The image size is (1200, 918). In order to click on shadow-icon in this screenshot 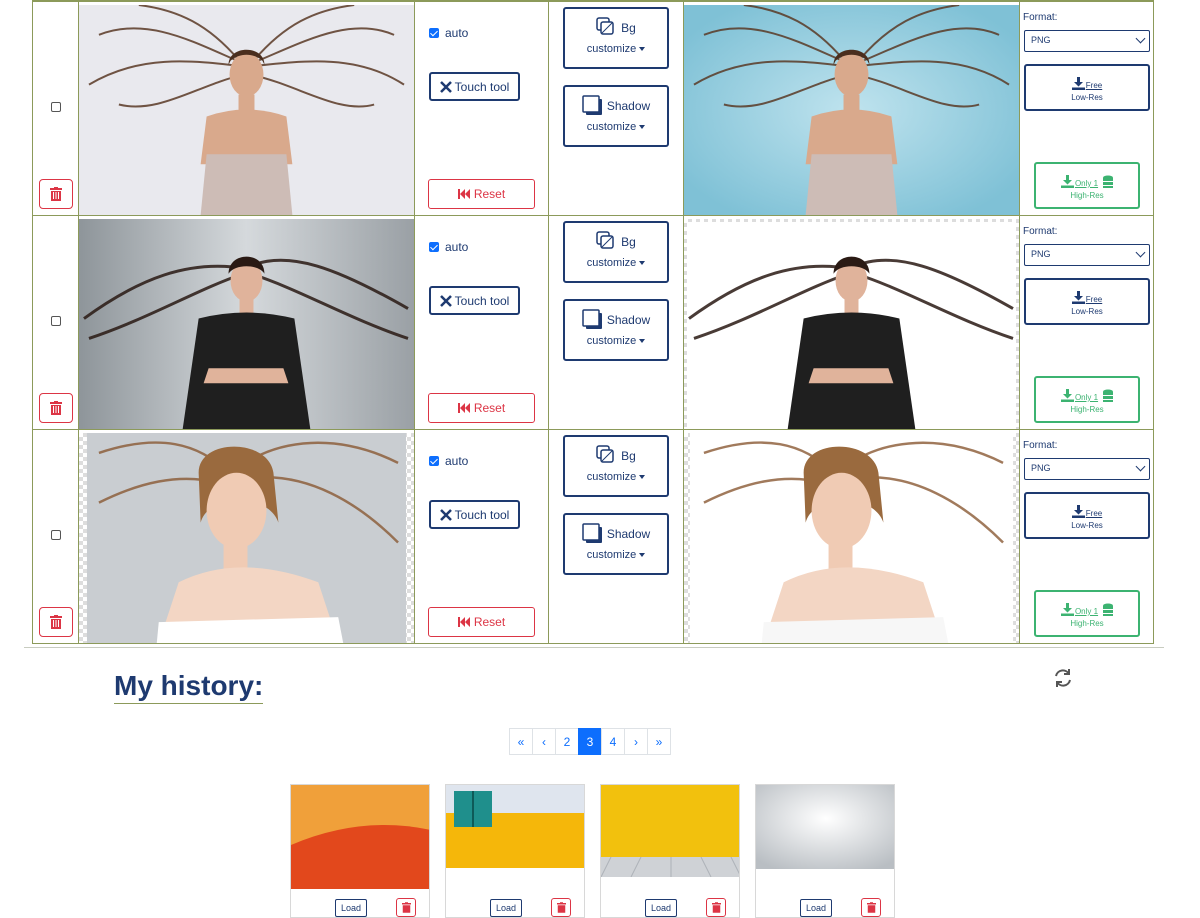, I will do `click(592, 105)`.